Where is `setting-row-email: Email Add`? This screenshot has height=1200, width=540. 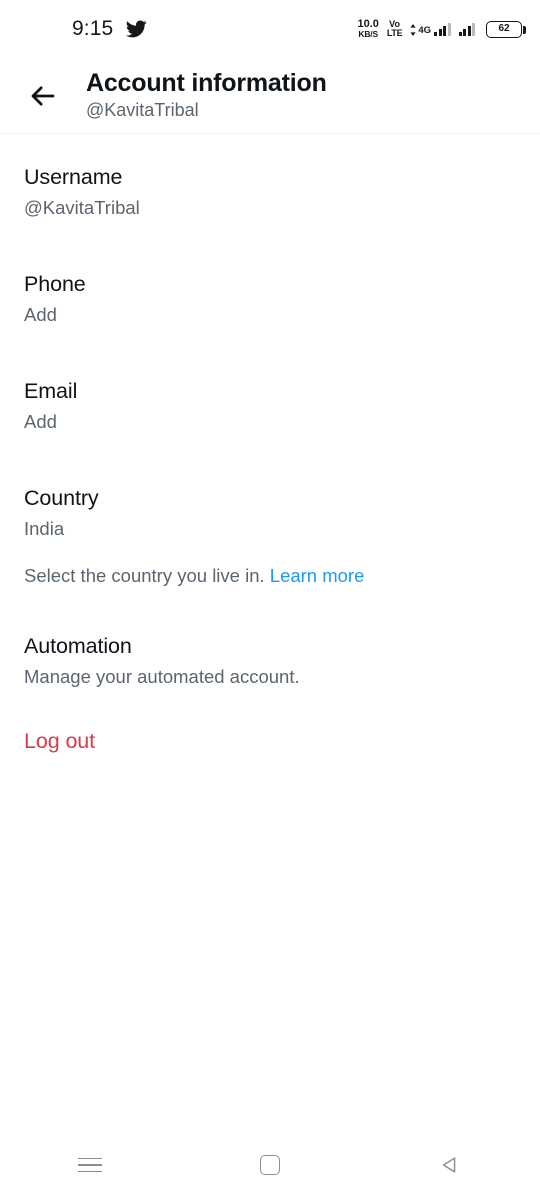
setting-row-email: Email Add is located at coordinates (270, 406).